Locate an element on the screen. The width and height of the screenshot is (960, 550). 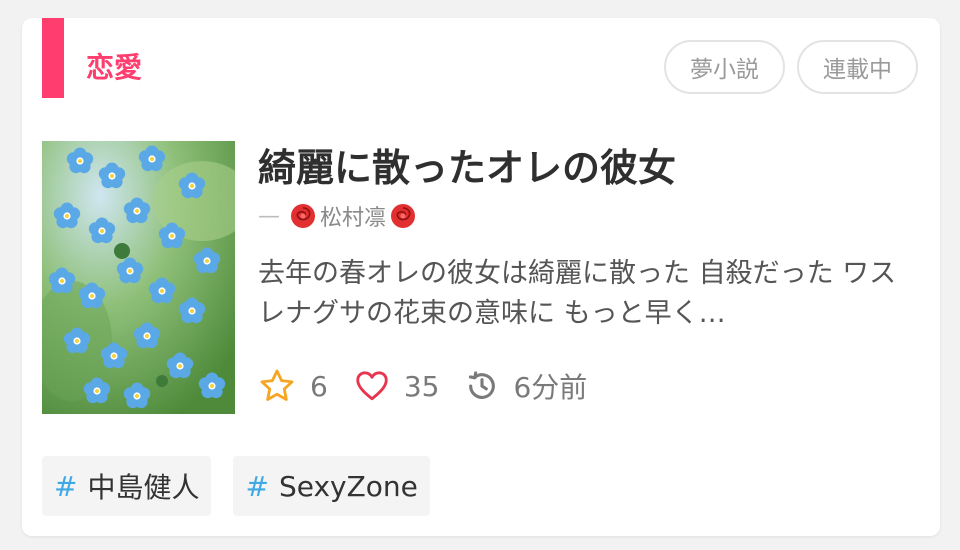
forget-me-not-flowers-image is located at coordinates (138, 277).